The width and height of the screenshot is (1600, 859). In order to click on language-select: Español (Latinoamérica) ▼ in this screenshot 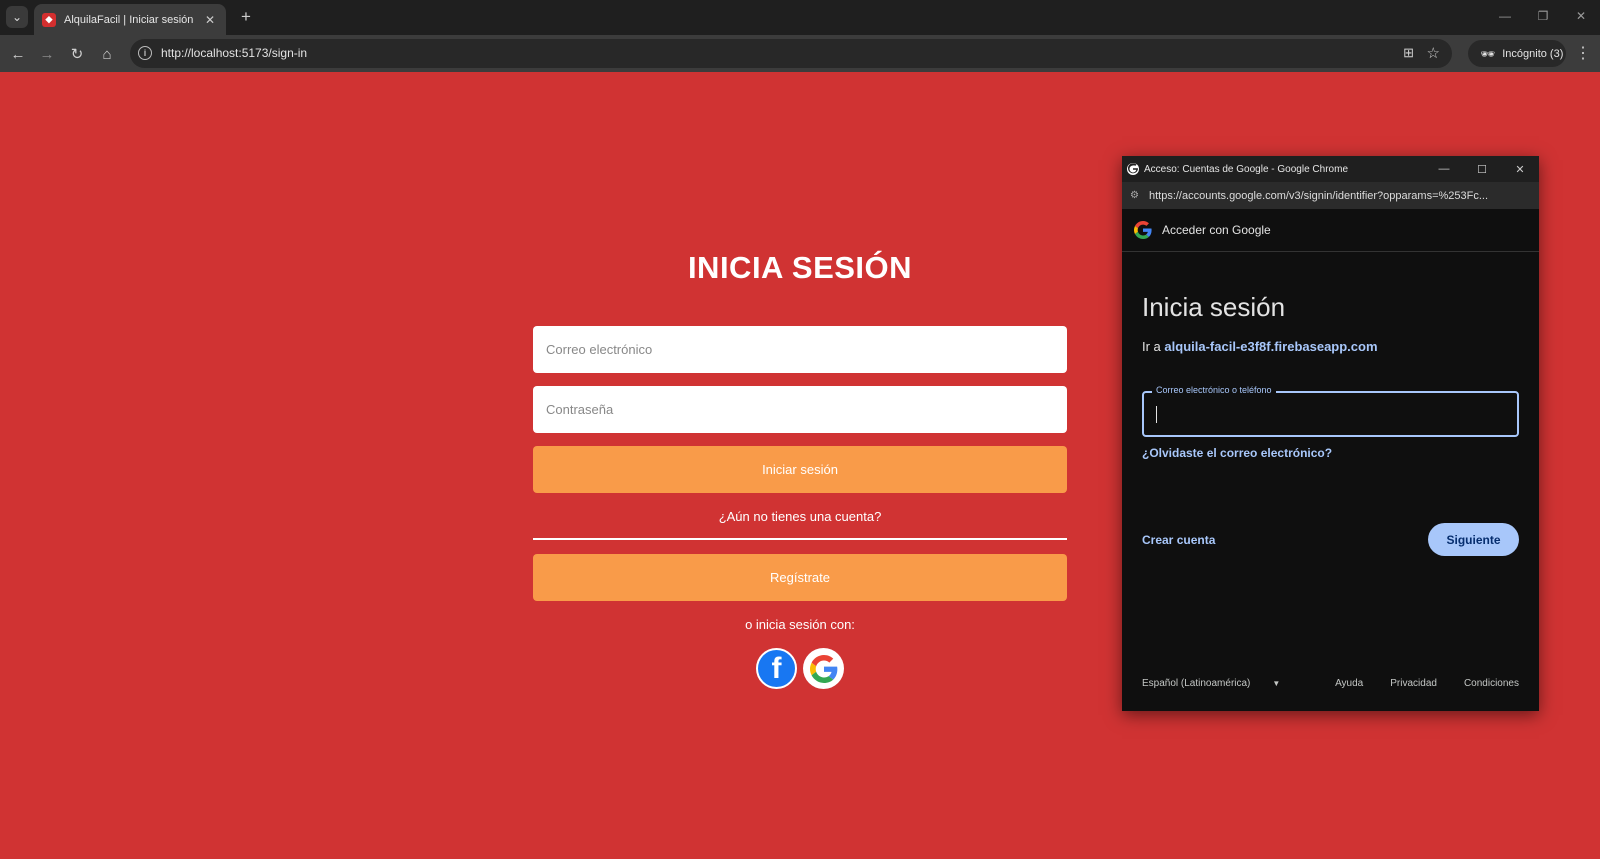, I will do `click(1225, 683)`.